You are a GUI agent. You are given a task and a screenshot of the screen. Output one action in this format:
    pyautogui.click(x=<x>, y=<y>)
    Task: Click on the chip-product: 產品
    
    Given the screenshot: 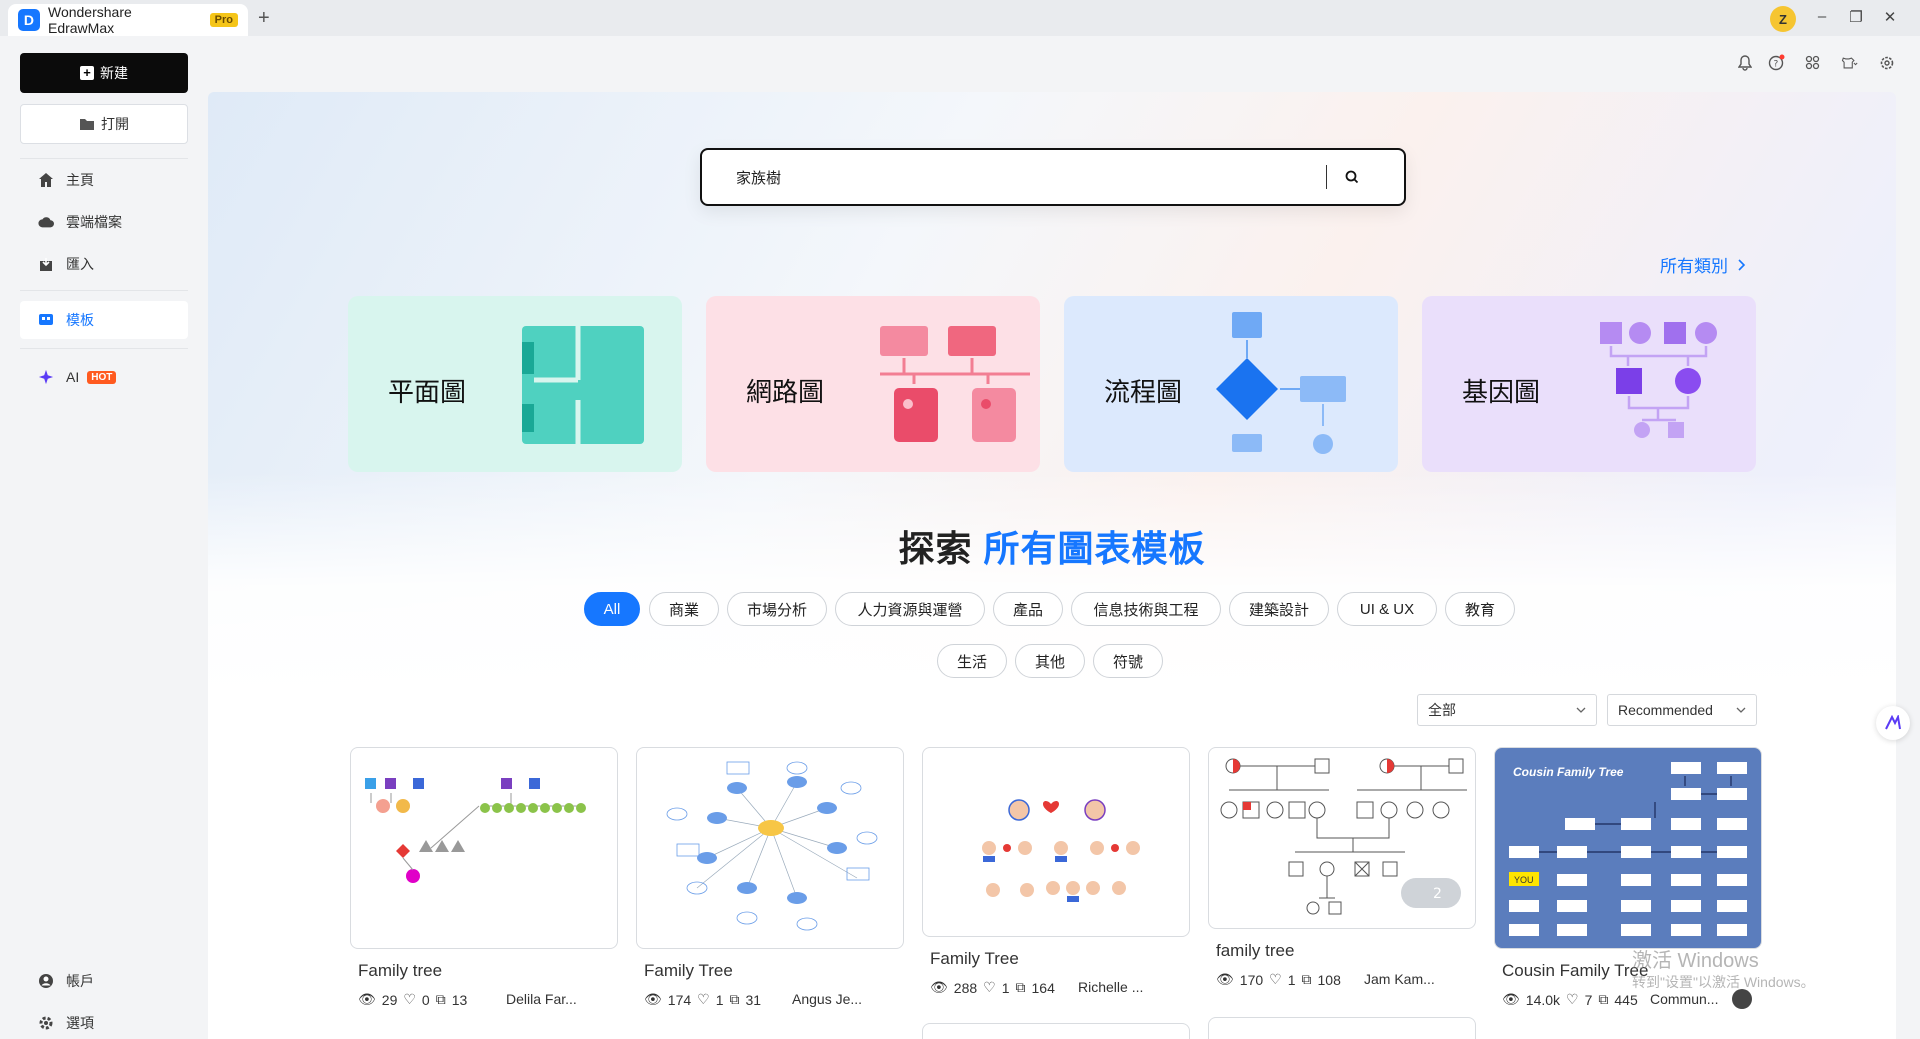 What is the action you would take?
    pyautogui.click(x=1028, y=609)
    